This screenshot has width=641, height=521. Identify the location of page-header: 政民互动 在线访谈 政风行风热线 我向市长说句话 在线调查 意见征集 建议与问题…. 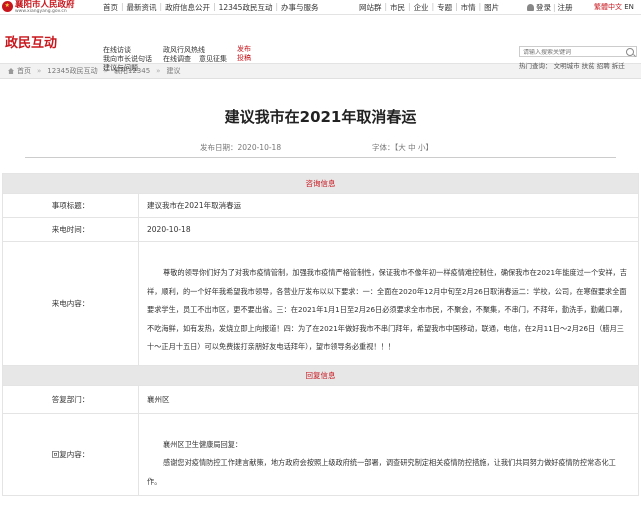
(320, 43).